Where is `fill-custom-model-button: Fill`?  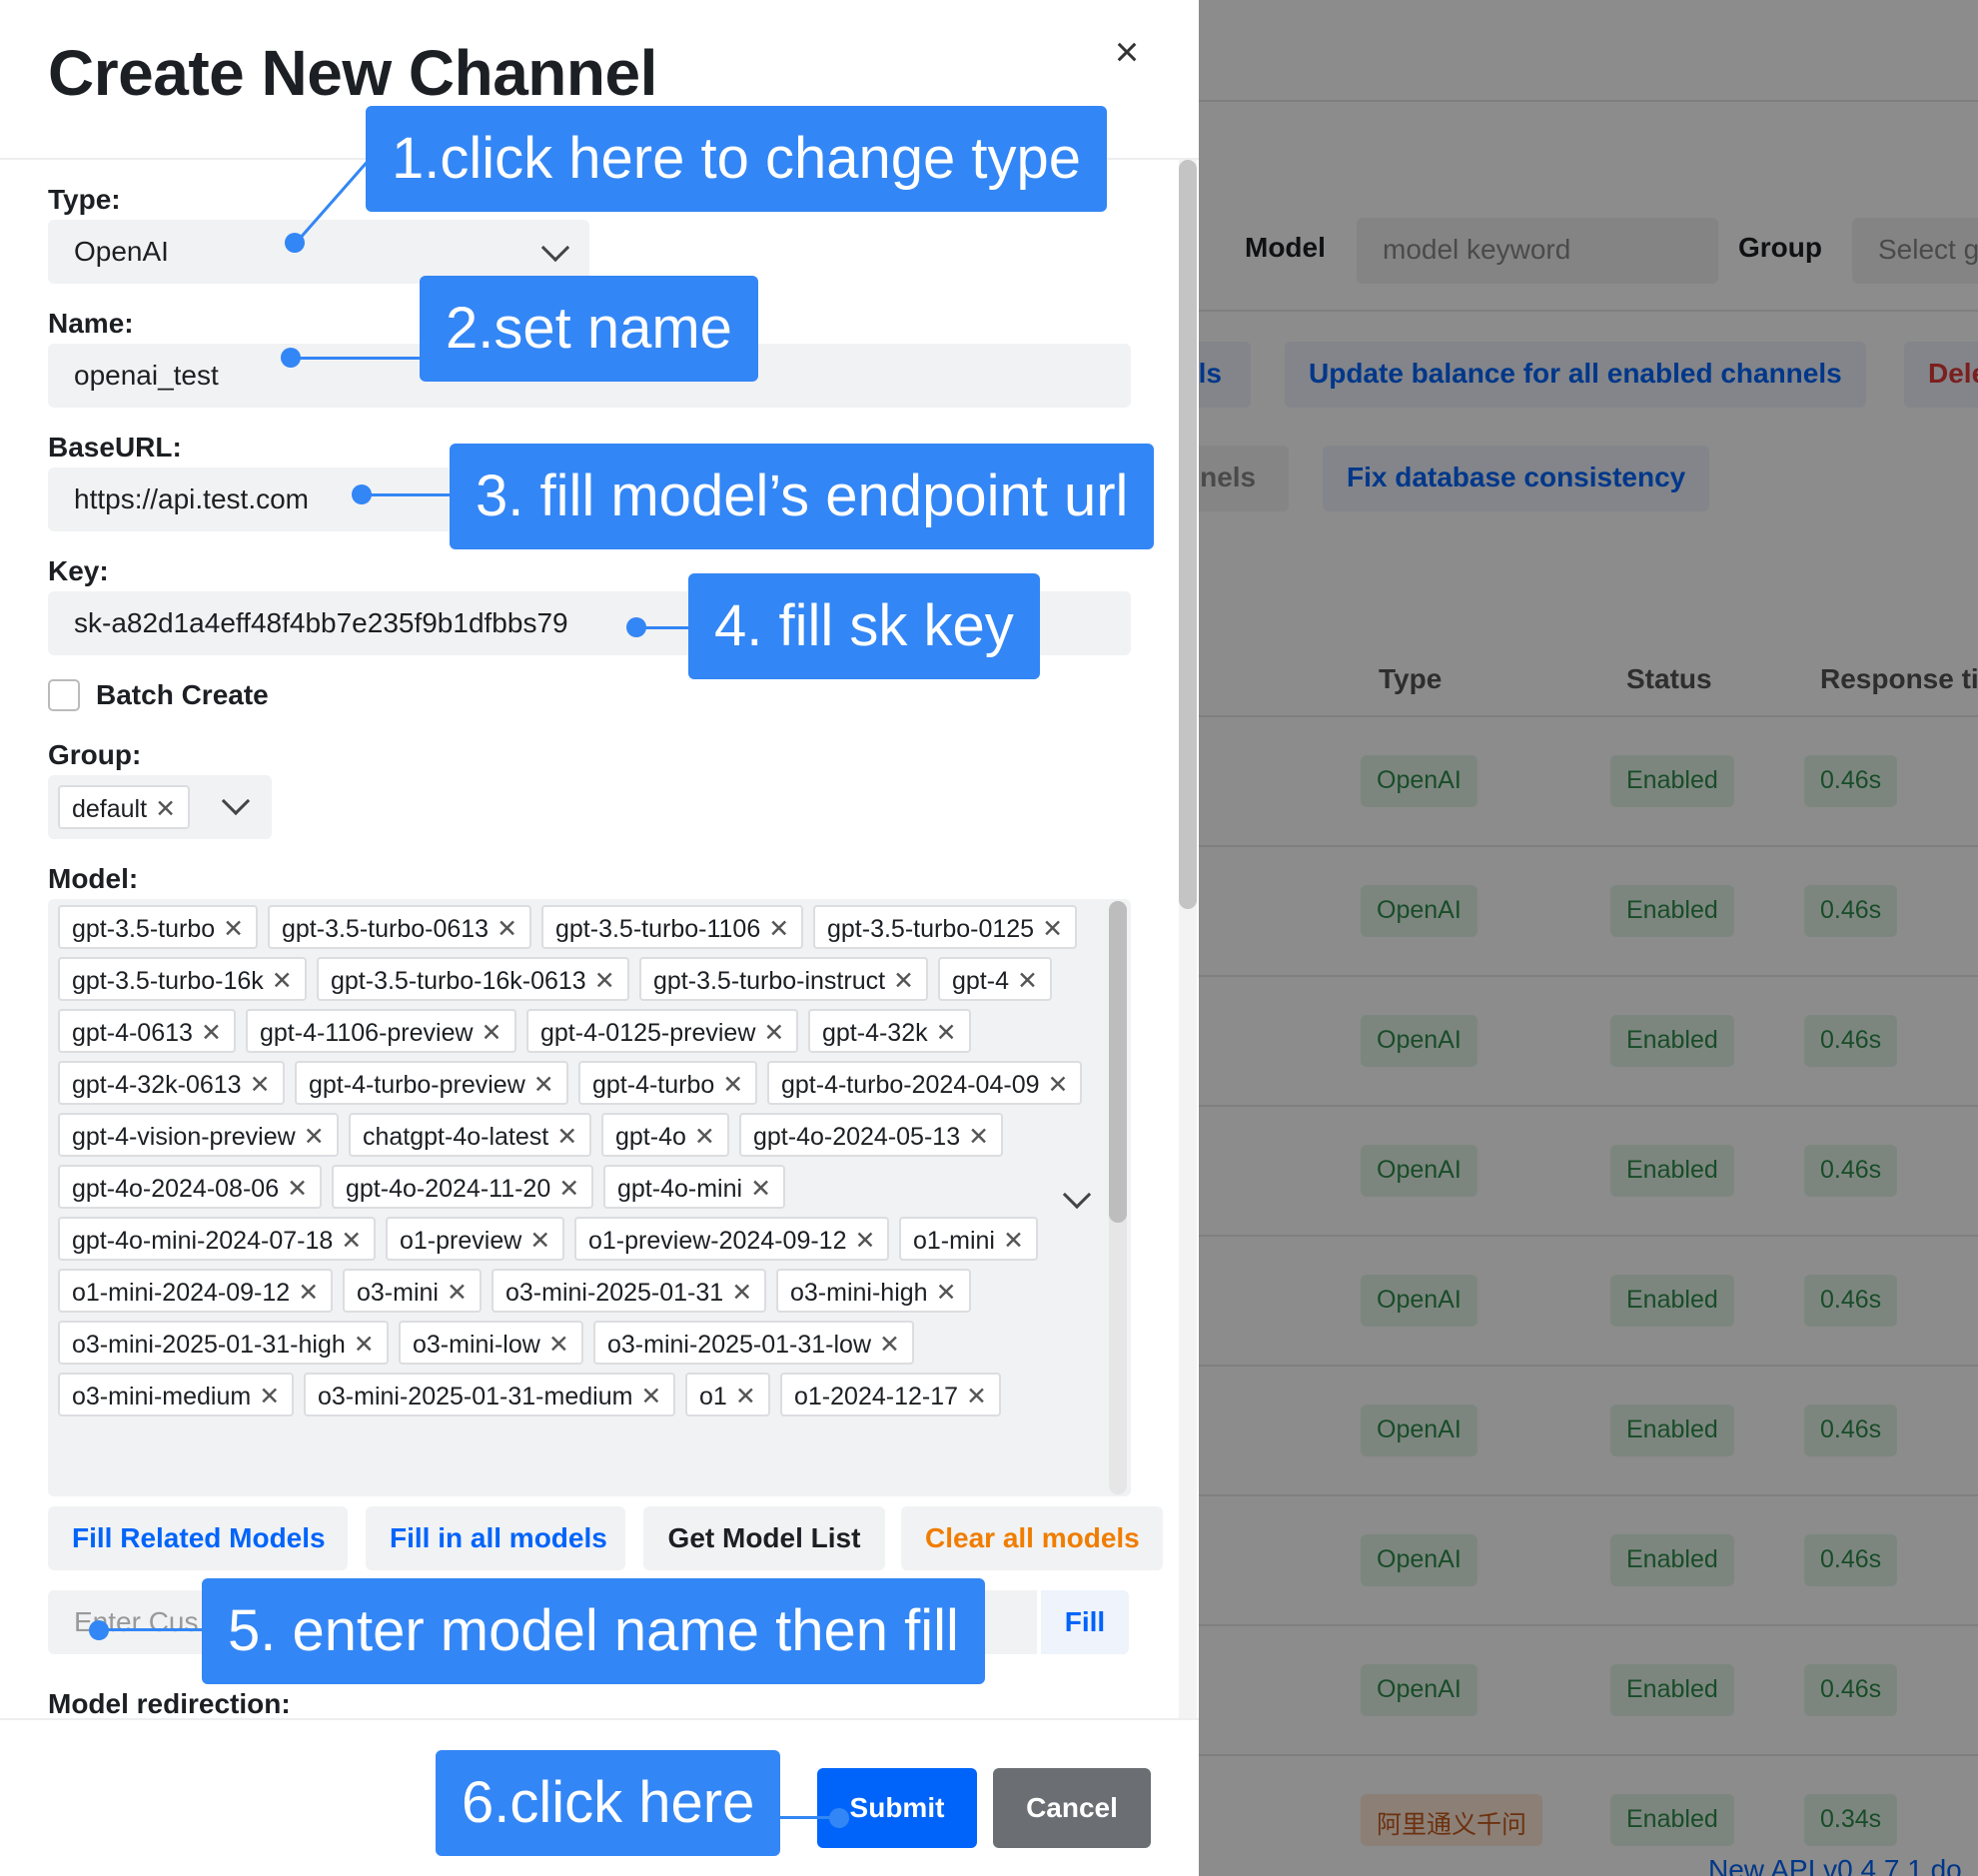 fill-custom-model-button: Fill is located at coordinates (1085, 1622).